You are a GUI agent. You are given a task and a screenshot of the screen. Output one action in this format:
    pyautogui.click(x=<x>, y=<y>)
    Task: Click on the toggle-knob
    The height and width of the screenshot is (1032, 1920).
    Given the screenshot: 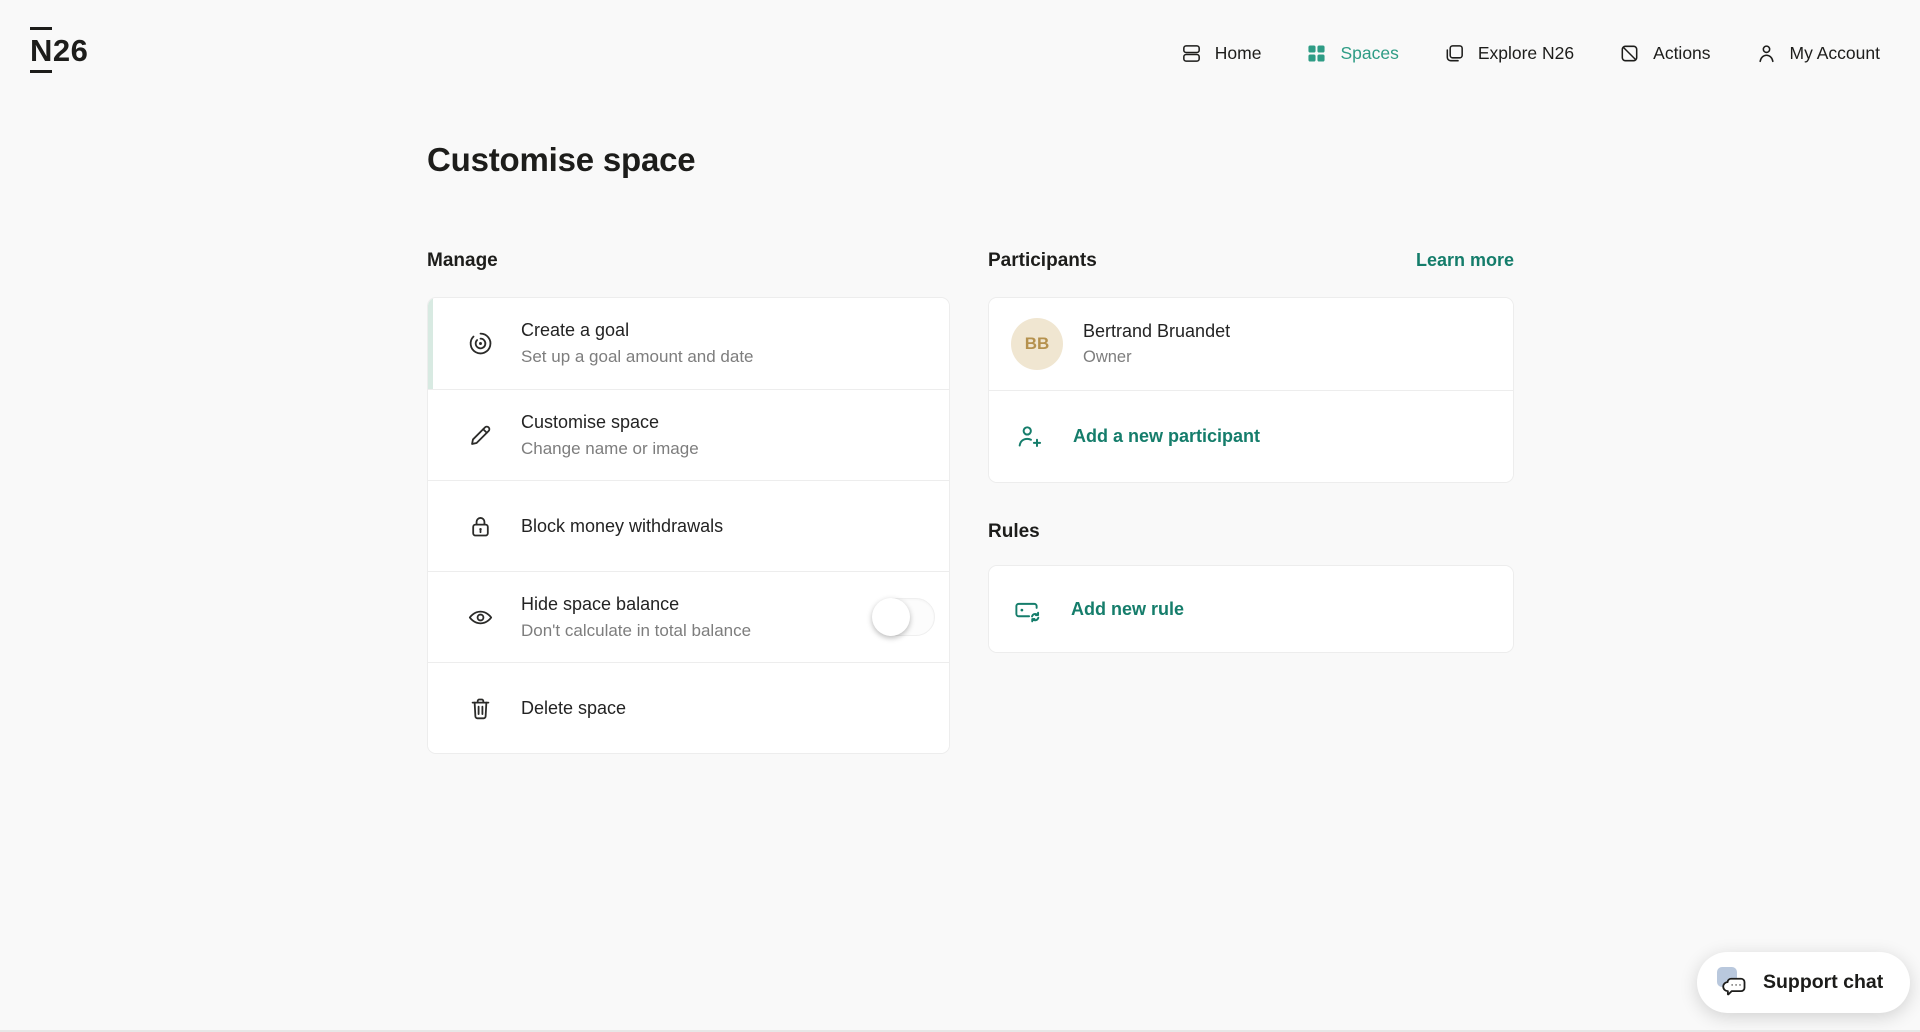 What is the action you would take?
    pyautogui.click(x=891, y=617)
    